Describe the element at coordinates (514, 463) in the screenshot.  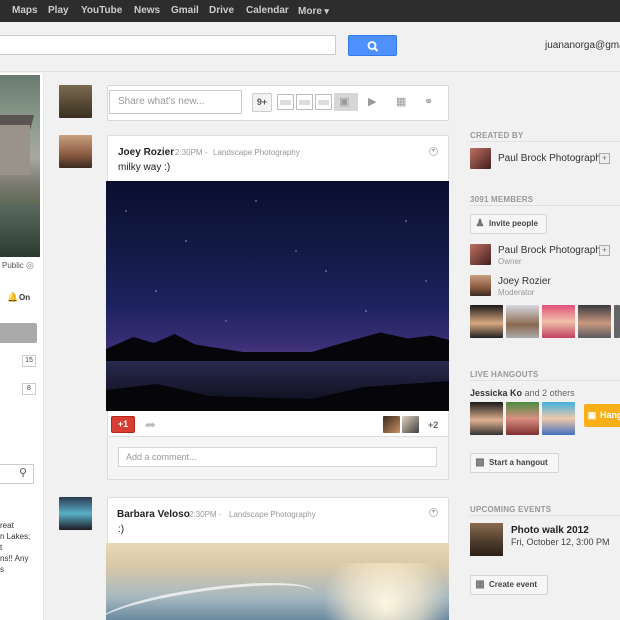
I see `start-hangout-button: ▩ Start a hangout` at that location.